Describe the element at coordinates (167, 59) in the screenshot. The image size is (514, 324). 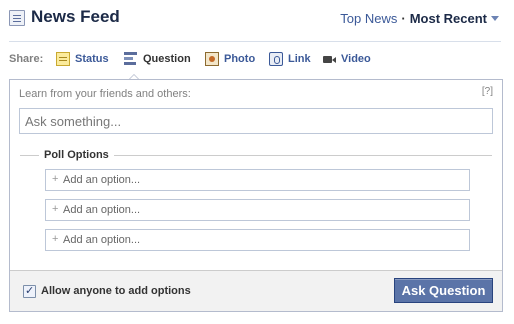
I see `share-question-label: Question` at that location.